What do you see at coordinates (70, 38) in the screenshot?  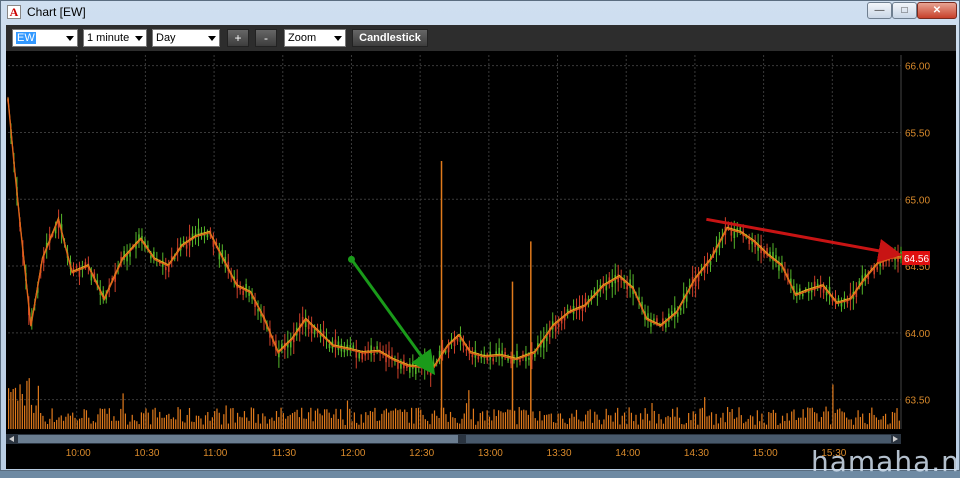 I see `chevron-down-icon` at bounding box center [70, 38].